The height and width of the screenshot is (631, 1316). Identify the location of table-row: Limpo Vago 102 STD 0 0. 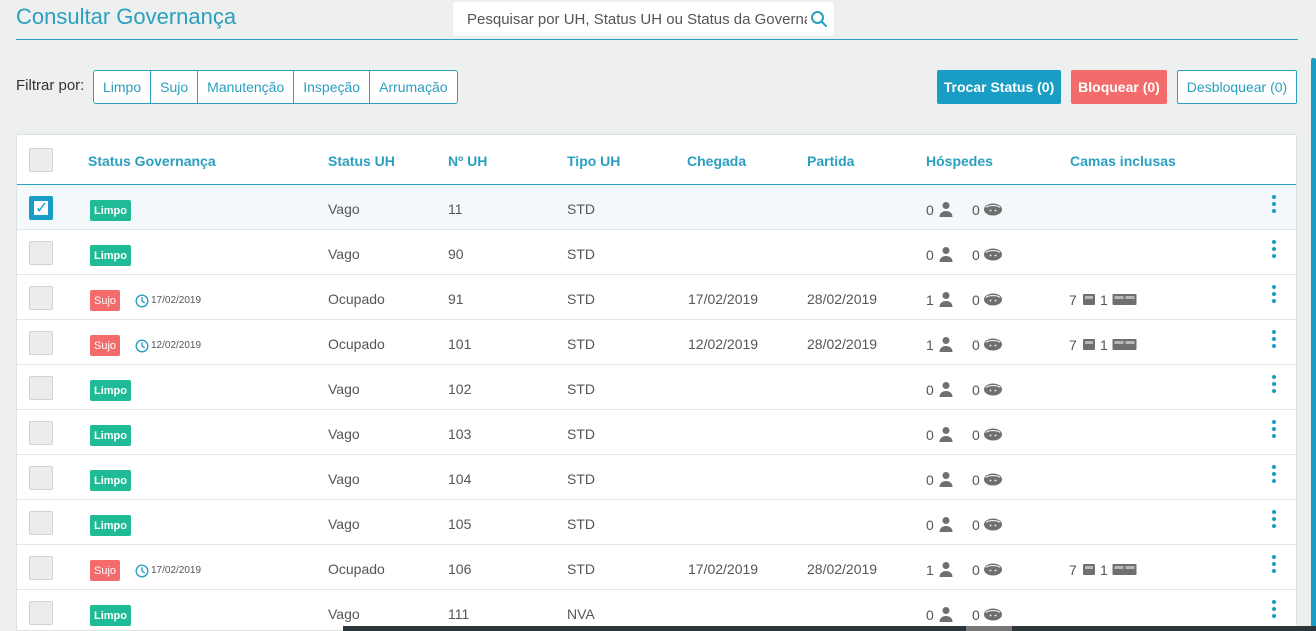
(656, 387).